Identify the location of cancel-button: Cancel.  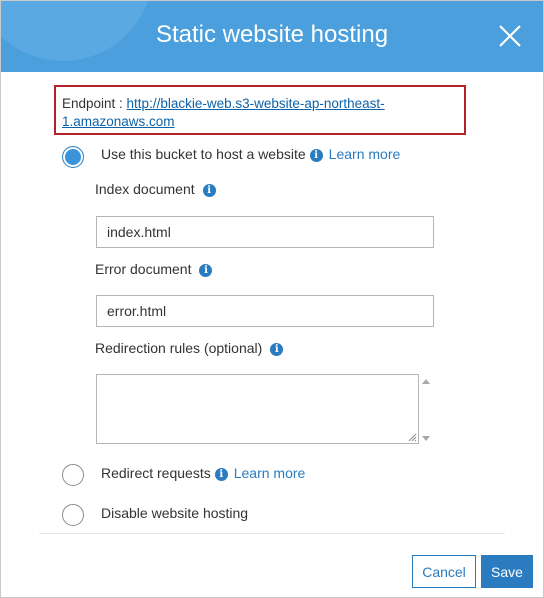
(444, 571).